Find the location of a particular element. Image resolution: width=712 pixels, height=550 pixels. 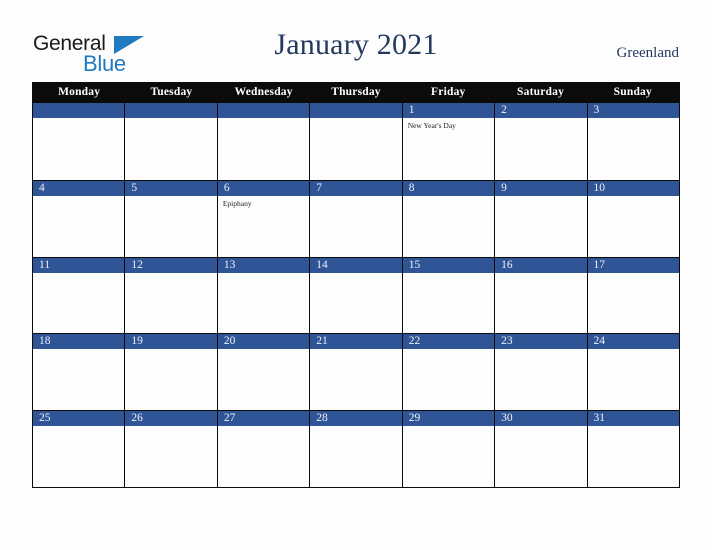

calendar-day-cell: 1 New Year's Day is located at coordinates (448, 141).